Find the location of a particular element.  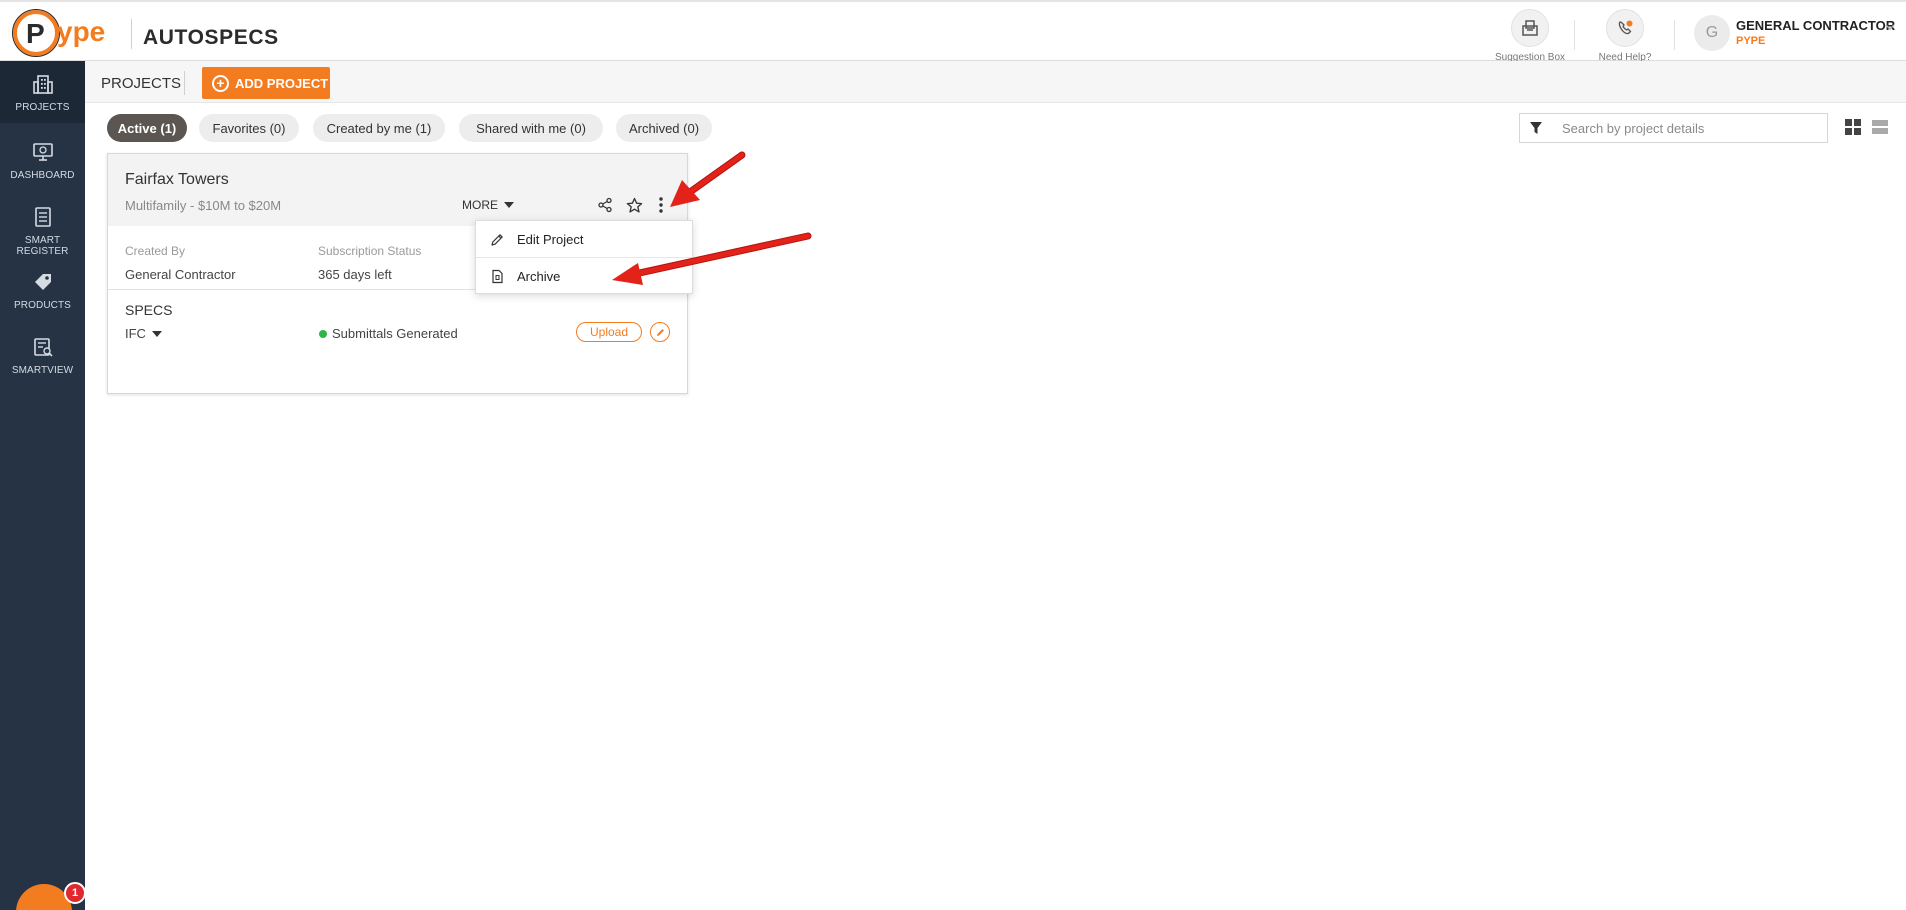

sidebar-item-smart-register: SMART REGISTER is located at coordinates (42, 225).